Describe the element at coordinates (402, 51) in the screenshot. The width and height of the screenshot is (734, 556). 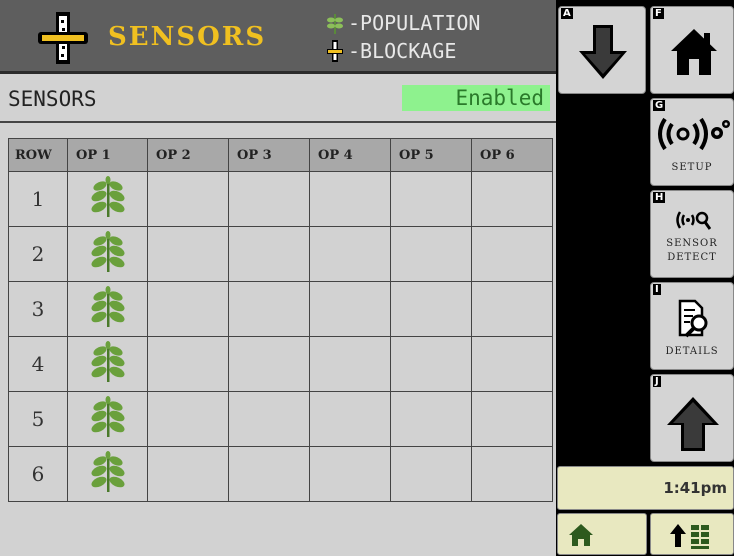
I see `legend-blockage-label: -BLOCKAGE` at that location.